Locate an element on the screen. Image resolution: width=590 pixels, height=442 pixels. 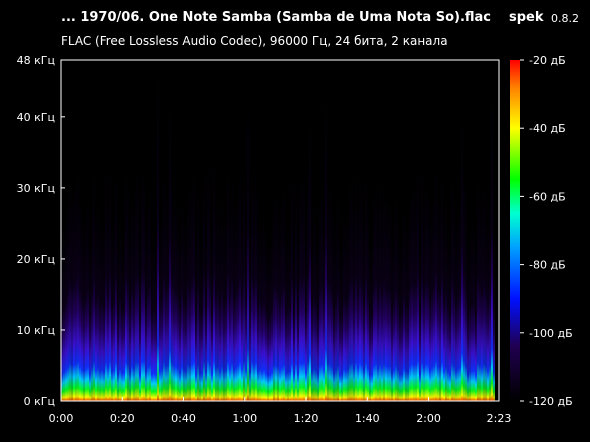
x-tick-label: 1:00 is located at coordinates (244, 418).